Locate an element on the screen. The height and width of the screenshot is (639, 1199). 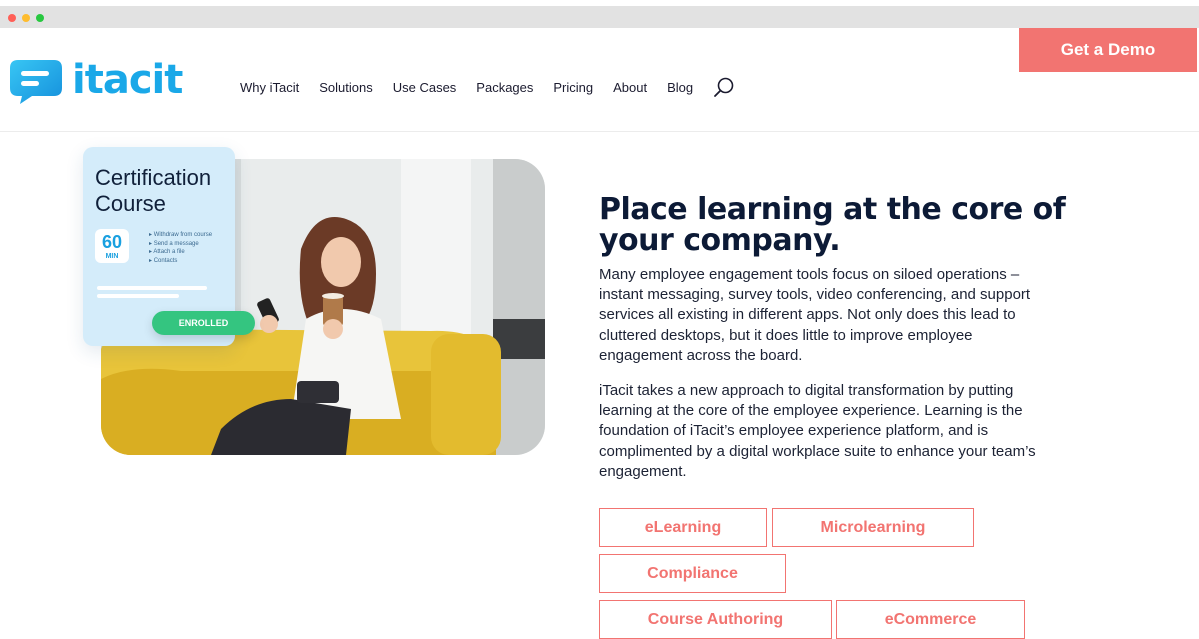
course-action-item: ▸ Send a message is located at coordinates (174, 243).